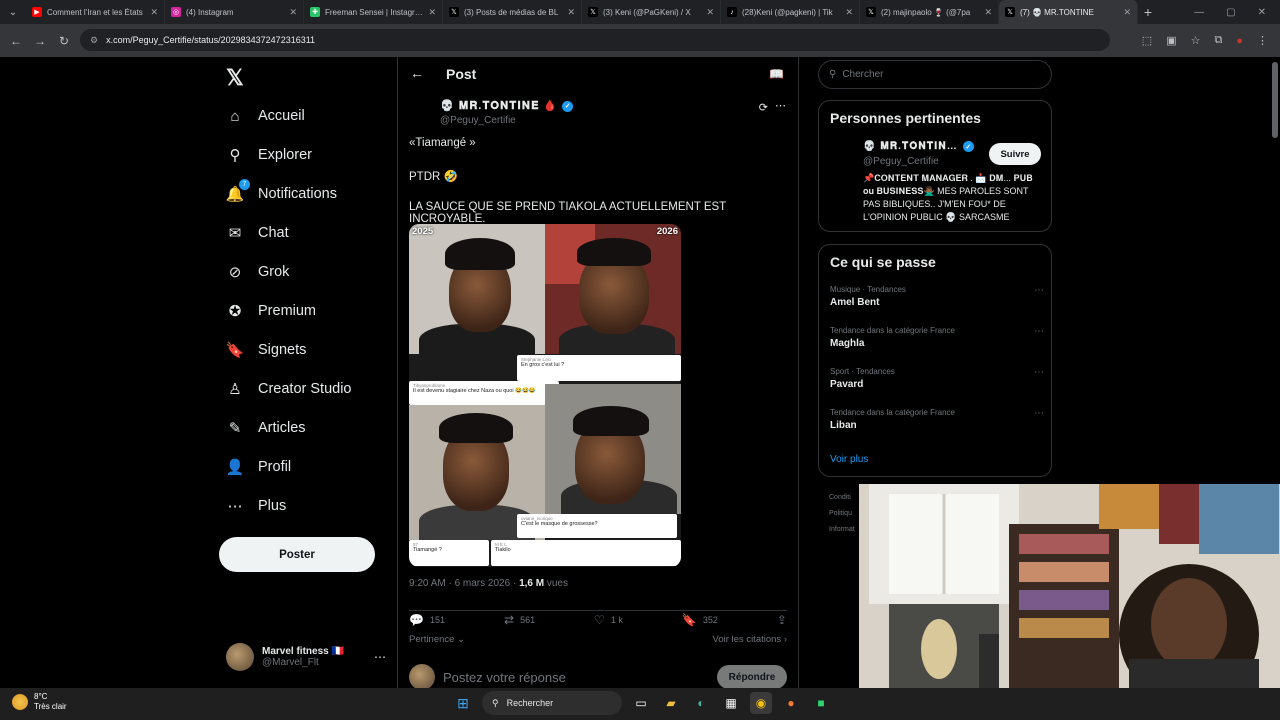  What do you see at coordinates (1199, 12) in the screenshot?
I see `minimize-icon: —` at bounding box center [1199, 12].